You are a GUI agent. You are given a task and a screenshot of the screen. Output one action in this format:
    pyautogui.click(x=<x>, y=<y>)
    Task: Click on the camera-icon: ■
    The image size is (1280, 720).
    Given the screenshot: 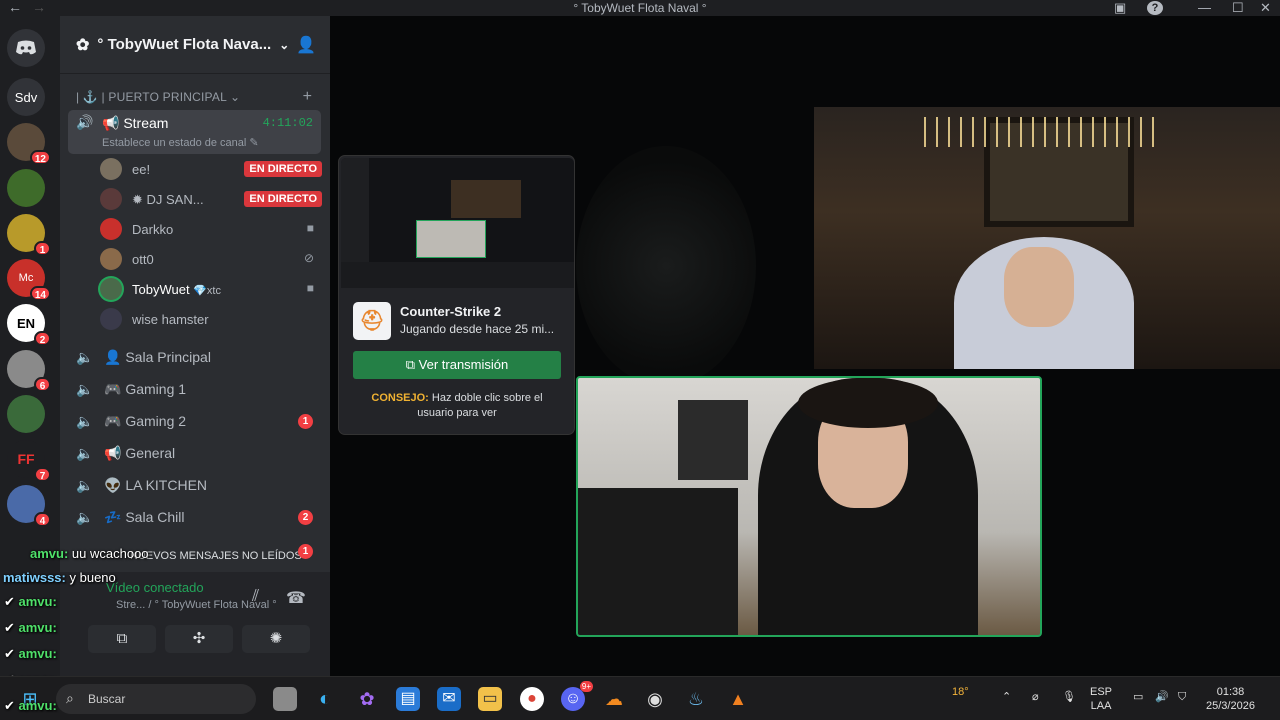 What is the action you would take?
    pyautogui.click(x=310, y=288)
    